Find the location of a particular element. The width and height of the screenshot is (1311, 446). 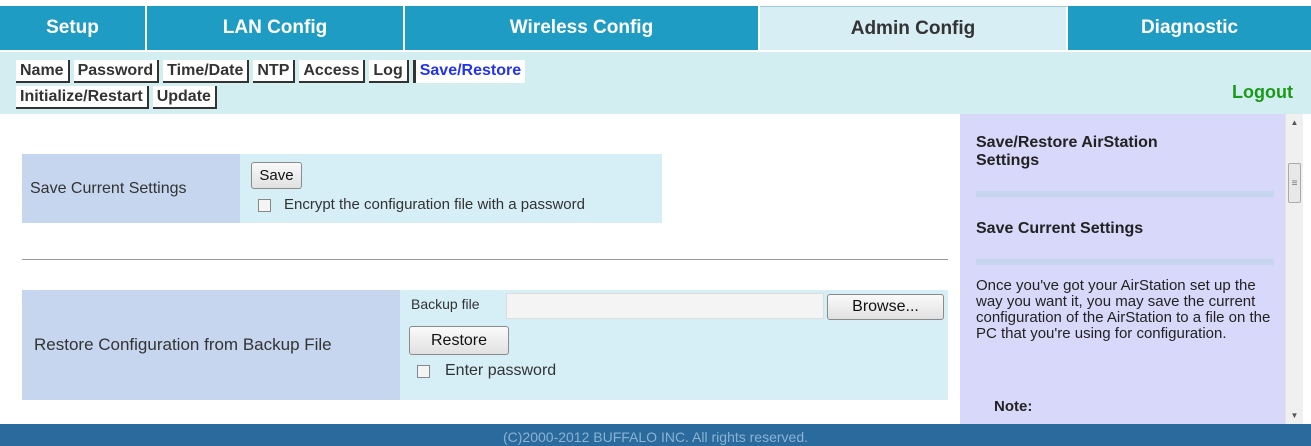

tab-admin-config: Admin Config is located at coordinates (914, 28).